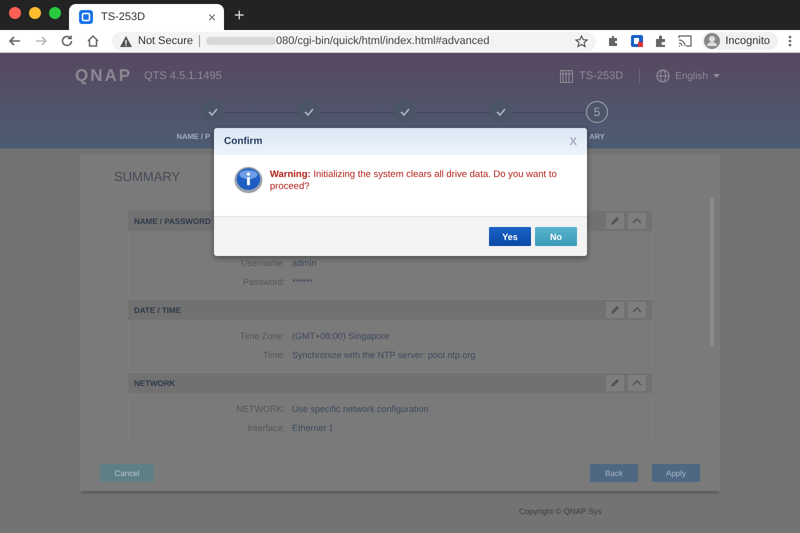 The width and height of the screenshot is (800, 533). I want to click on profile-button: Incognito, so click(740, 41).